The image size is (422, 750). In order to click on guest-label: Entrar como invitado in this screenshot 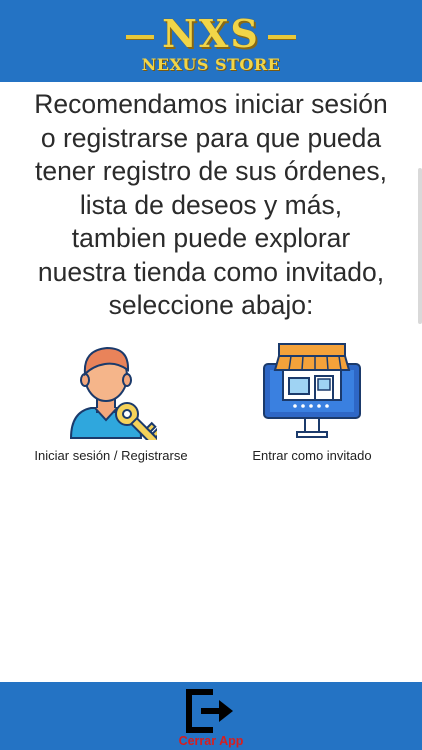, I will do `click(312, 455)`.